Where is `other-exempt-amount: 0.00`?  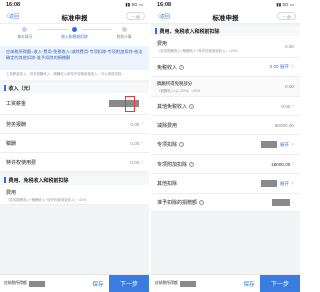
other-exempt-amount: 0.00 is located at coordinates (286, 106).